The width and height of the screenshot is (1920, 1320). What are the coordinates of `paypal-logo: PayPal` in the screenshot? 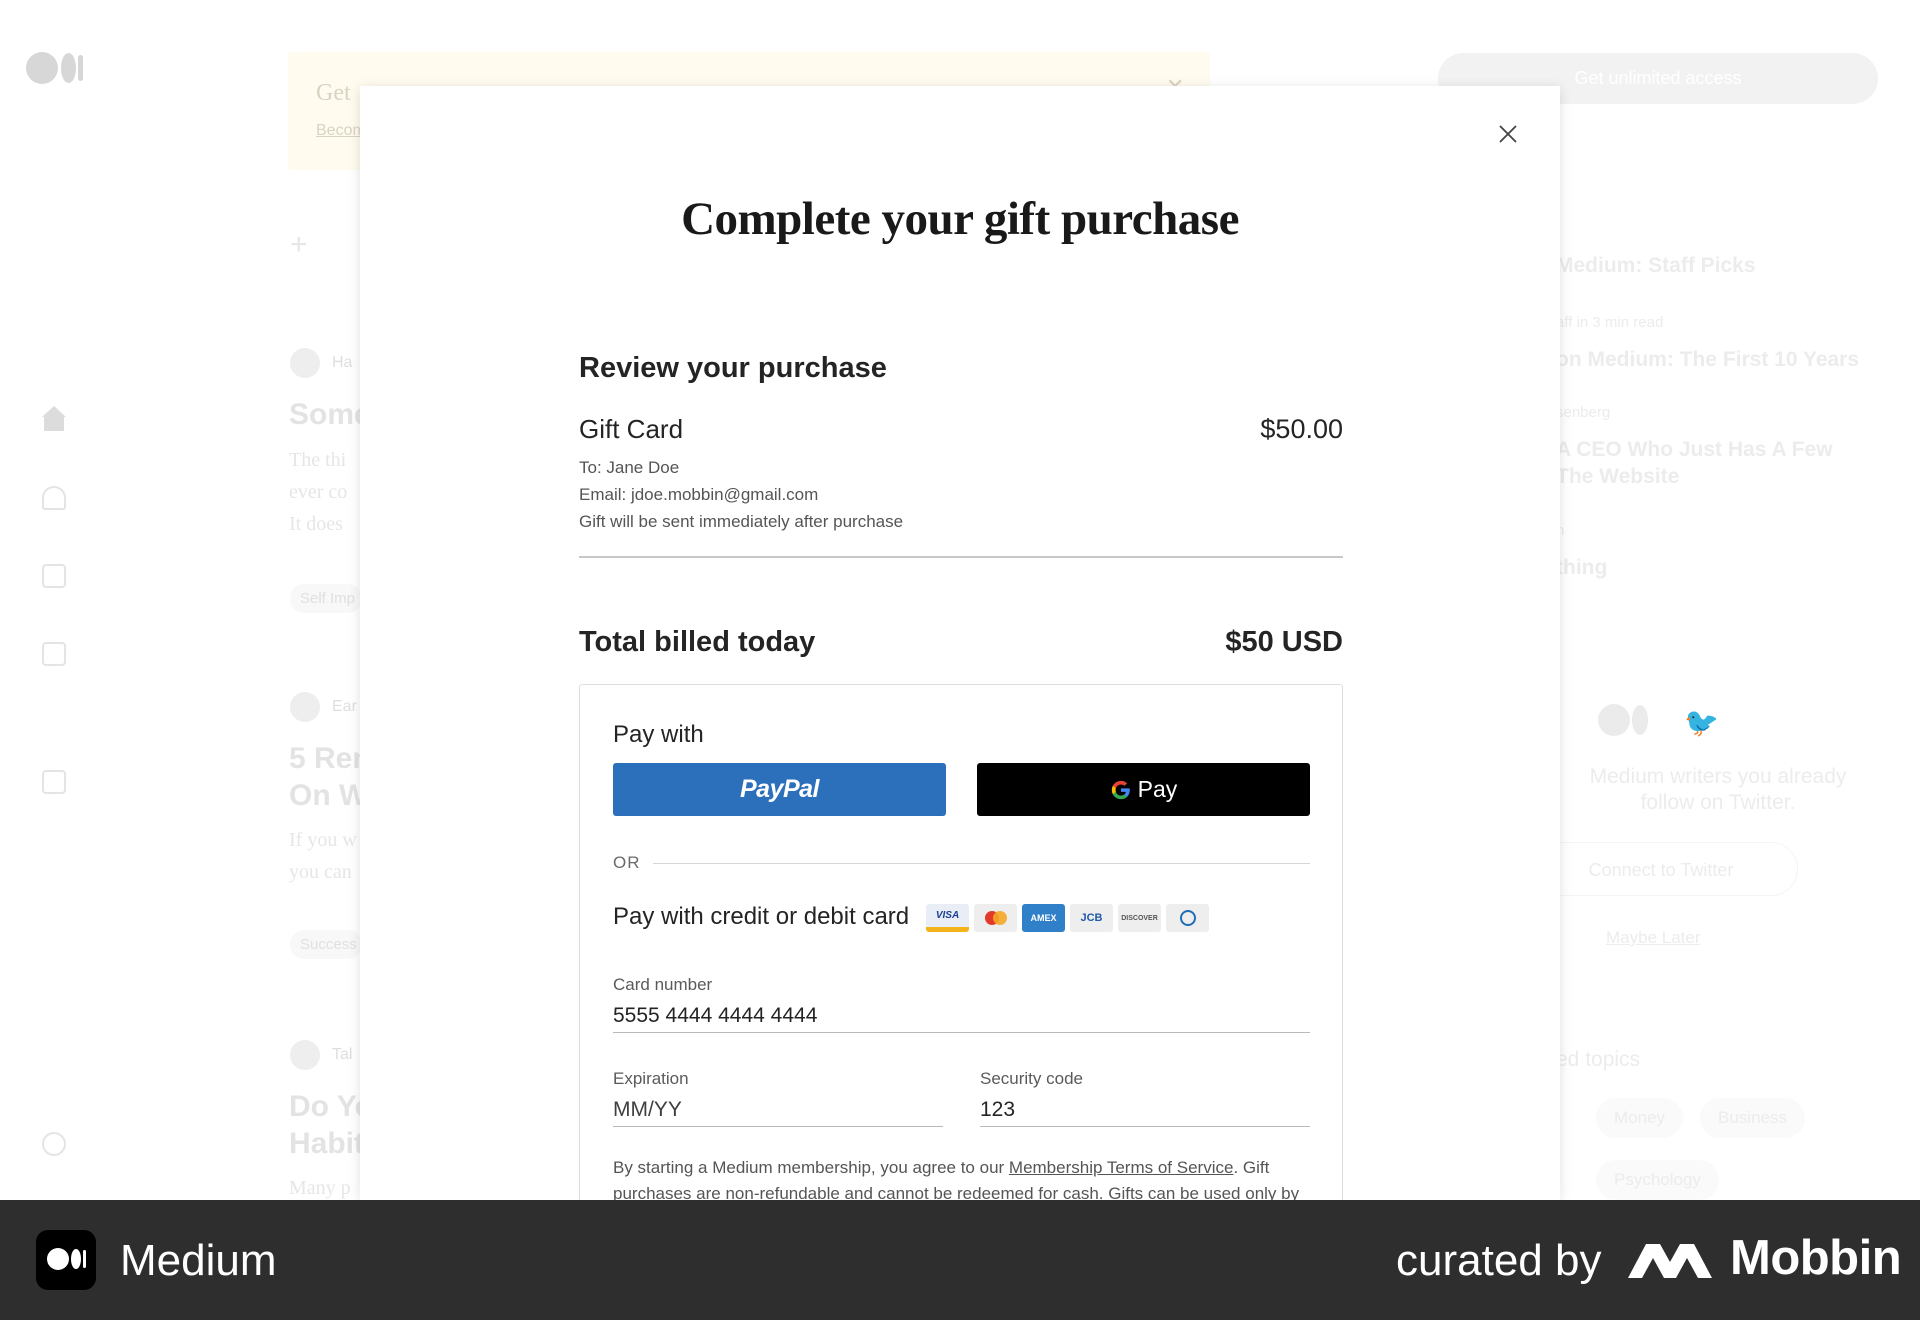 It's located at (779, 789).